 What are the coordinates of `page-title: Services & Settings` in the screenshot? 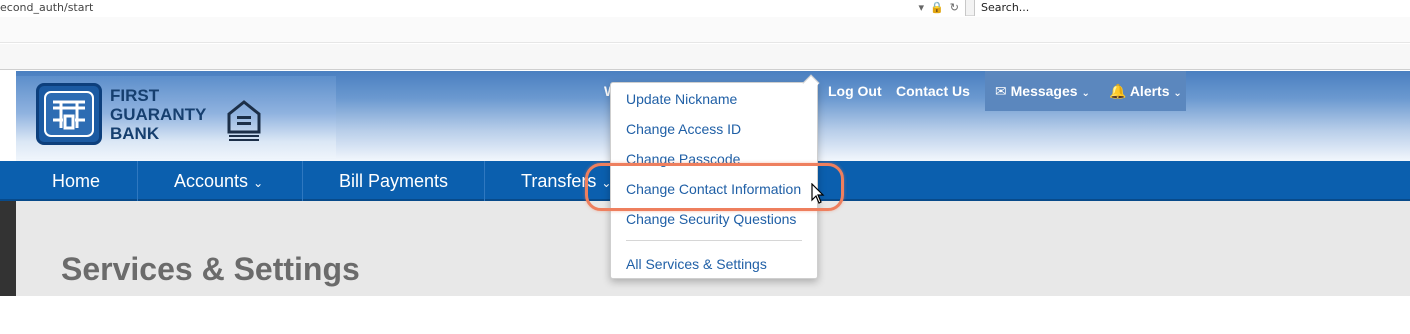 It's located at (210, 269).